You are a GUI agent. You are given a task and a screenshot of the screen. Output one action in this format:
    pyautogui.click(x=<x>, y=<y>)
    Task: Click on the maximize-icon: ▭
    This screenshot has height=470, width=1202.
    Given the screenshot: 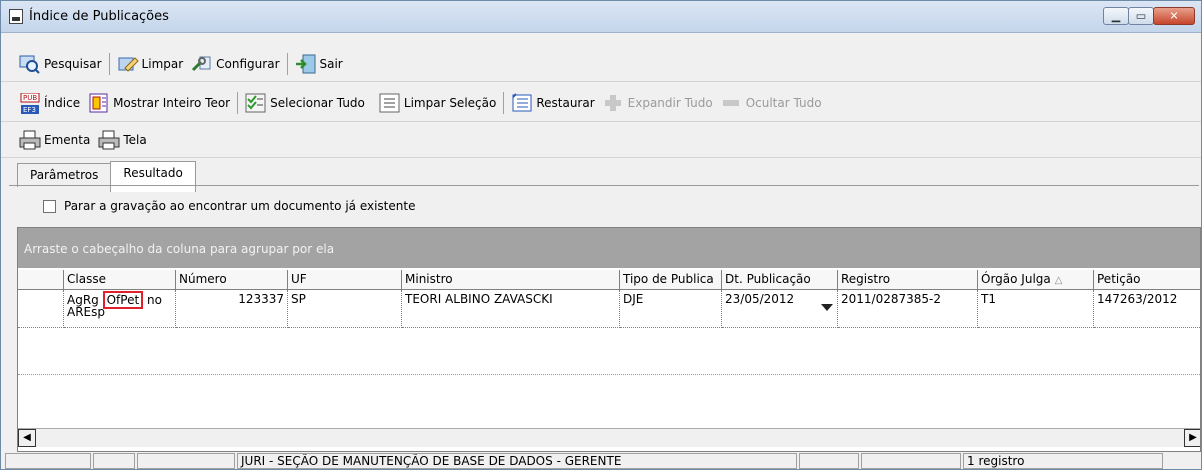 What is the action you would take?
    pyautogui.click(x=1141, y=16)
    